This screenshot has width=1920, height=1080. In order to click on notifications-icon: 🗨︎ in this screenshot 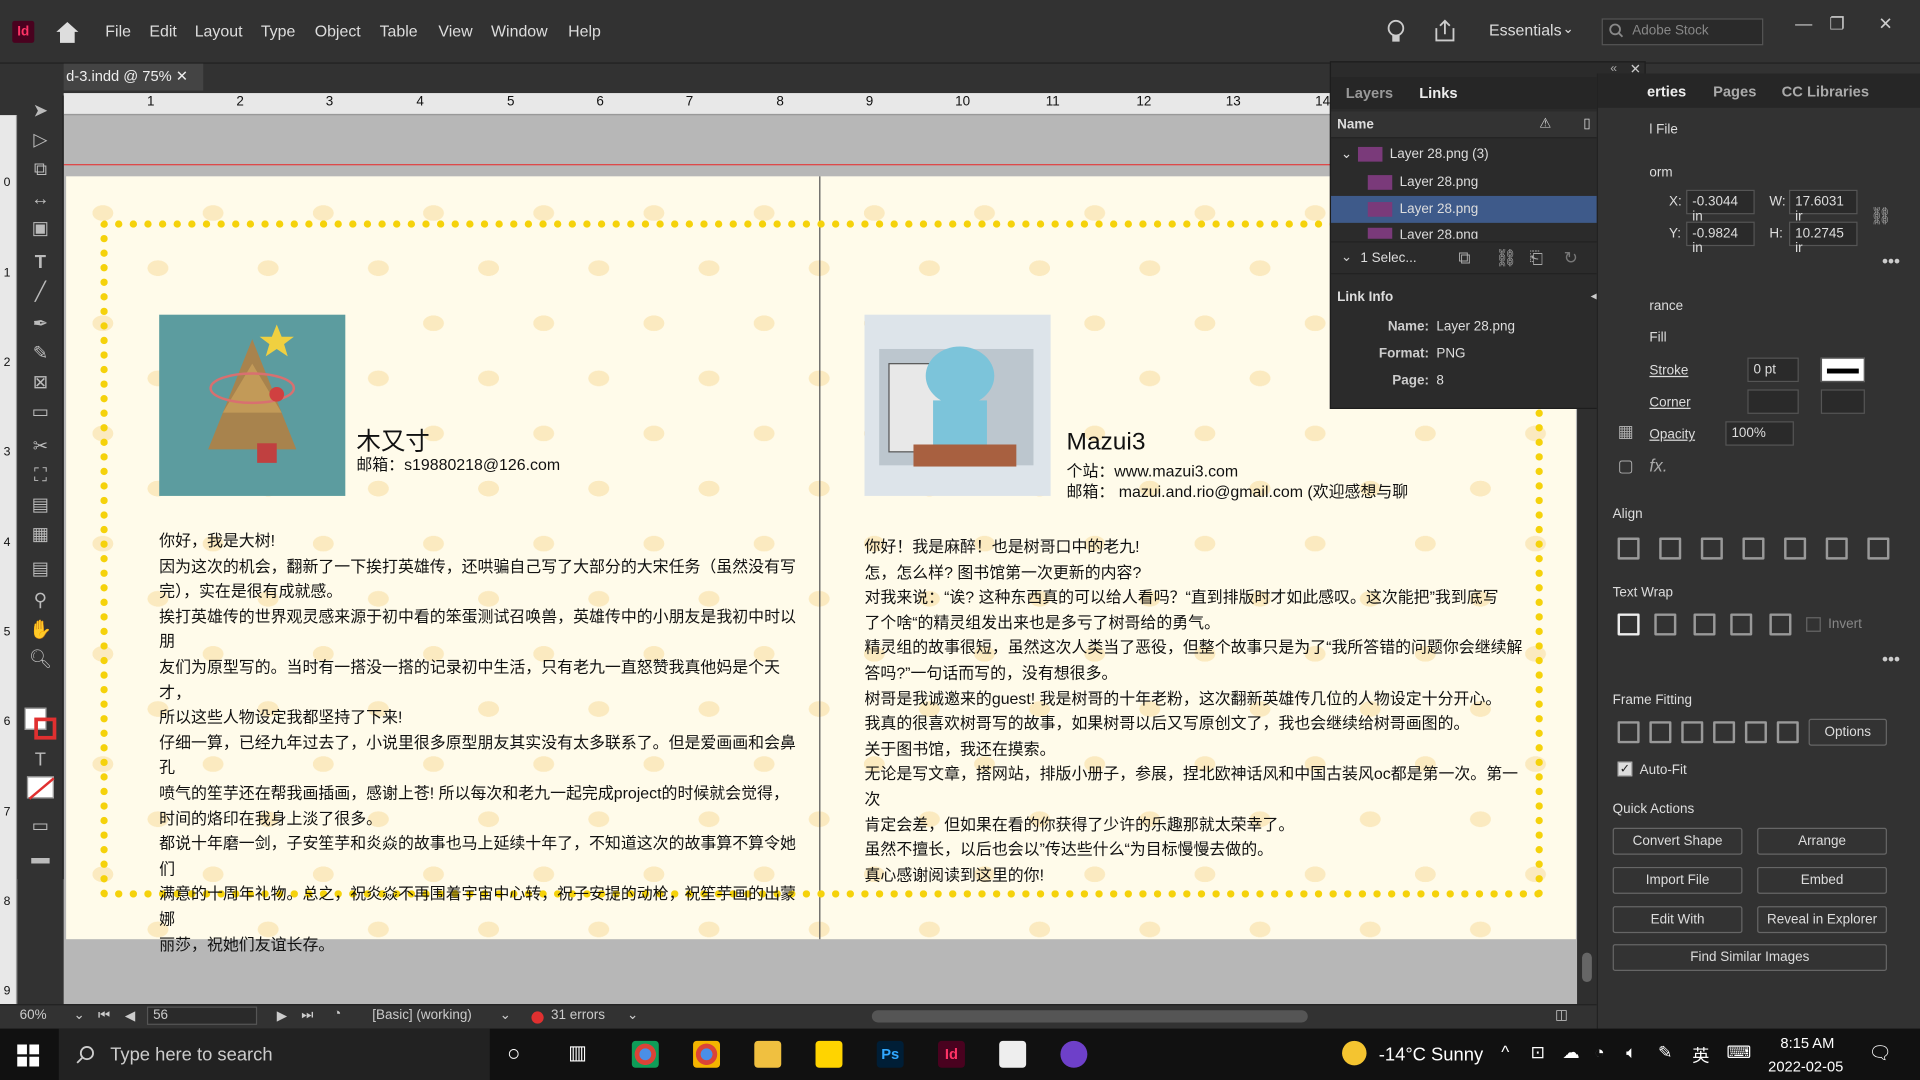, I will do `click(1880, 1053)`.